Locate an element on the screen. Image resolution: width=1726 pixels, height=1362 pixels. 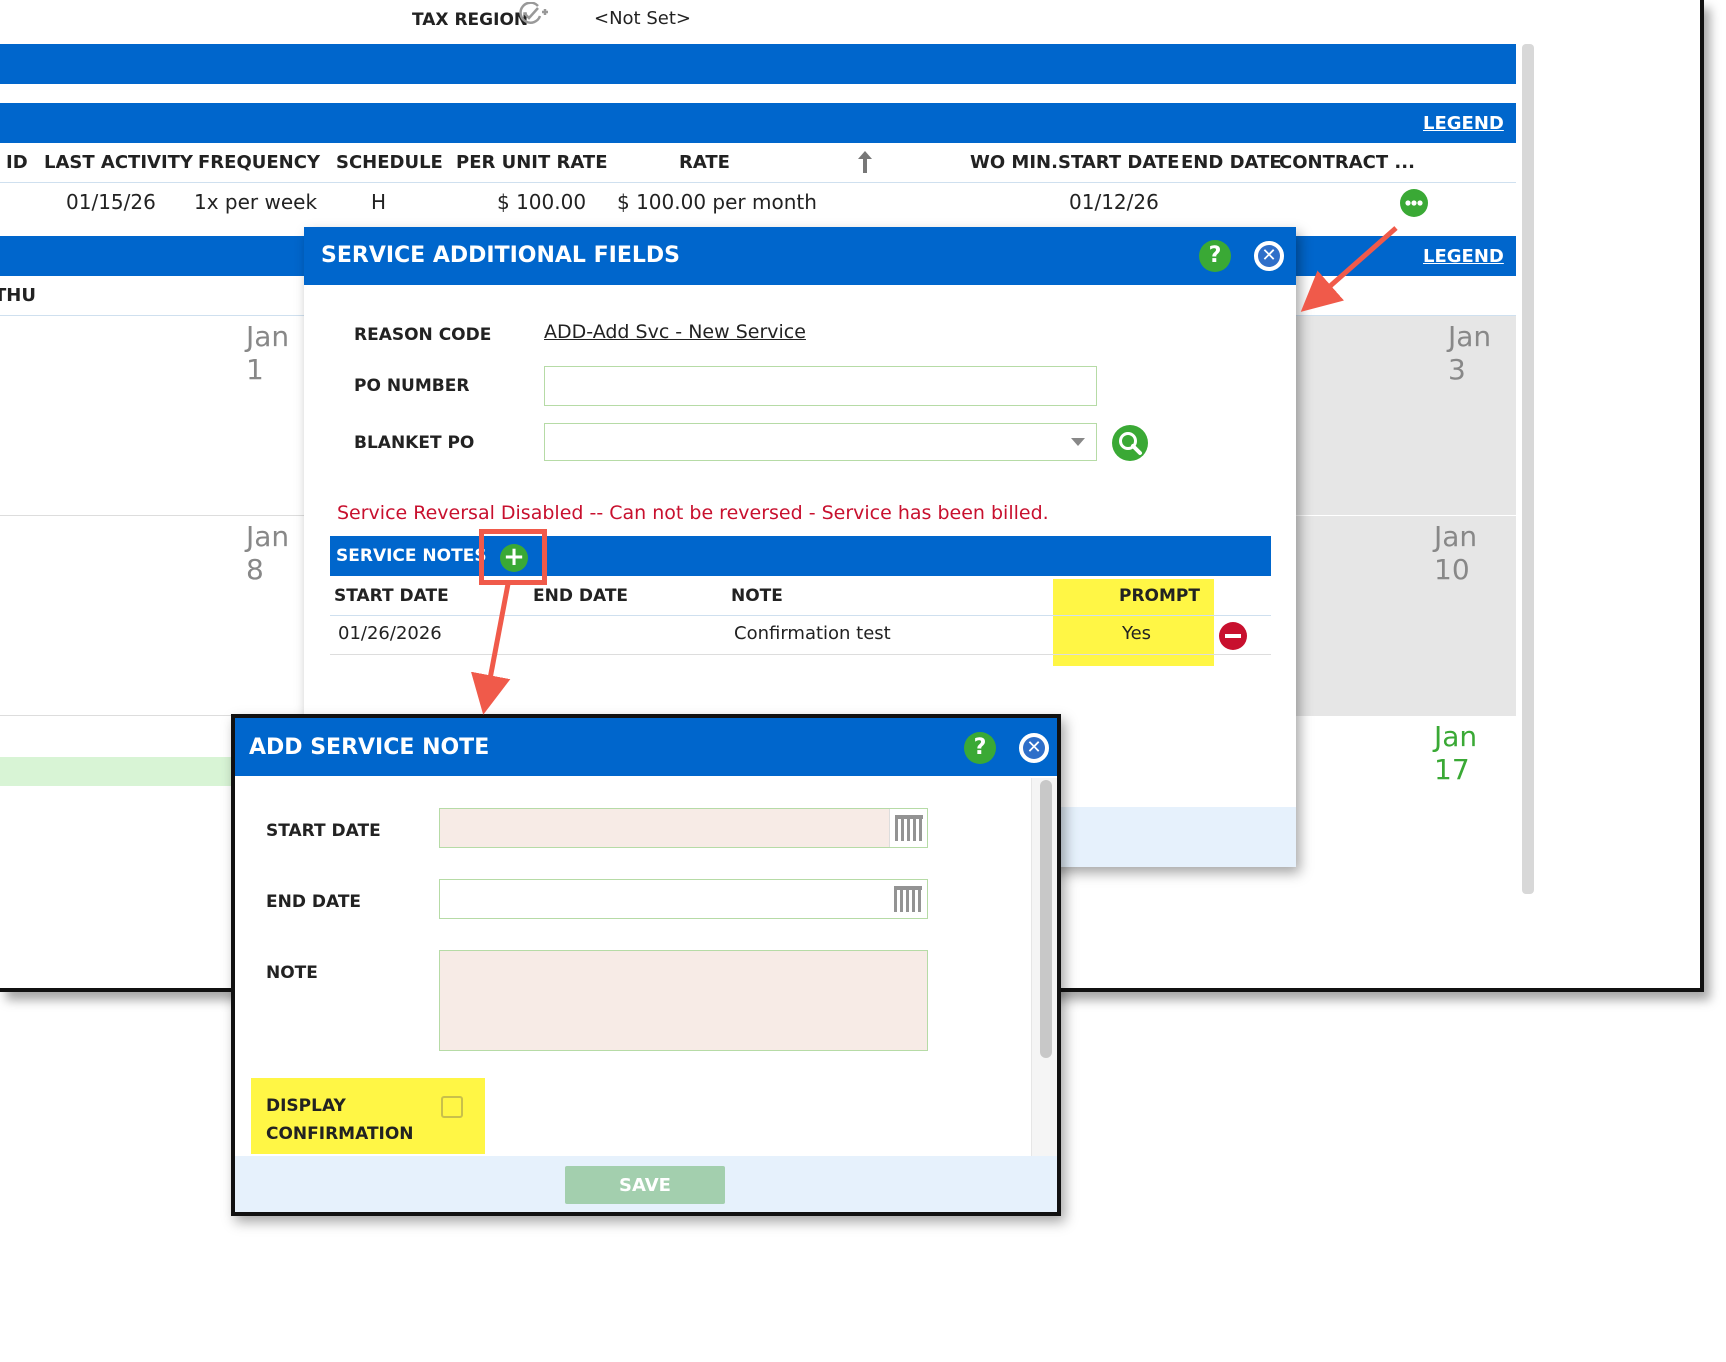
start-date-label: START DATE is located at coordinates (323, 831).